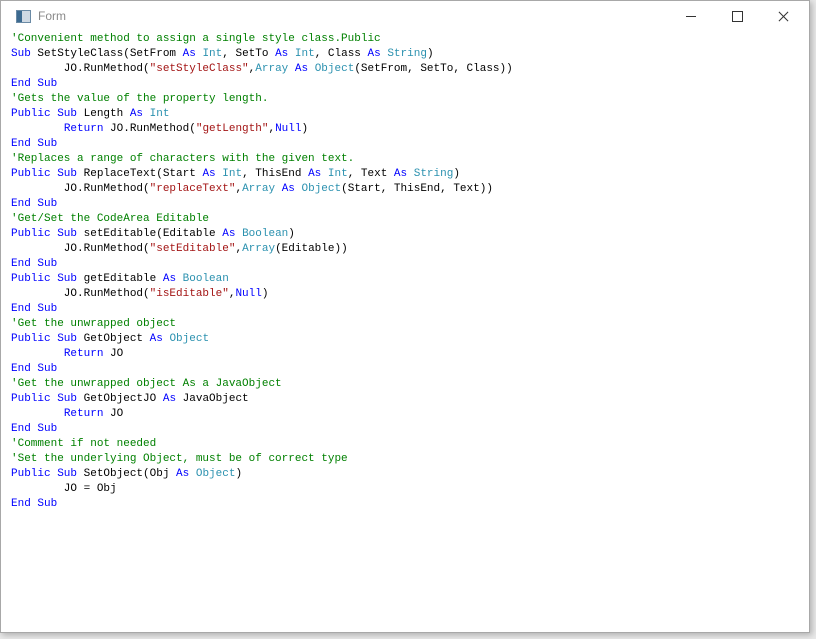 The width and height of the screenshot is (816, 639). What do you see at coordinates (407, 54) in the screenshot?
I see `type-name: String` at bounding box center [407, 54].